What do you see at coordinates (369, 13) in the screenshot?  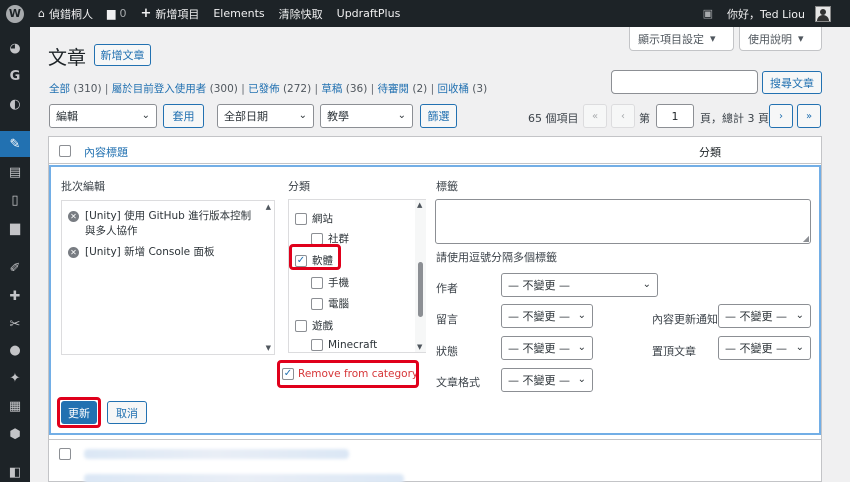 I see `updraftplus-link: UpdraftPlus` at bounding box center [369, 13].